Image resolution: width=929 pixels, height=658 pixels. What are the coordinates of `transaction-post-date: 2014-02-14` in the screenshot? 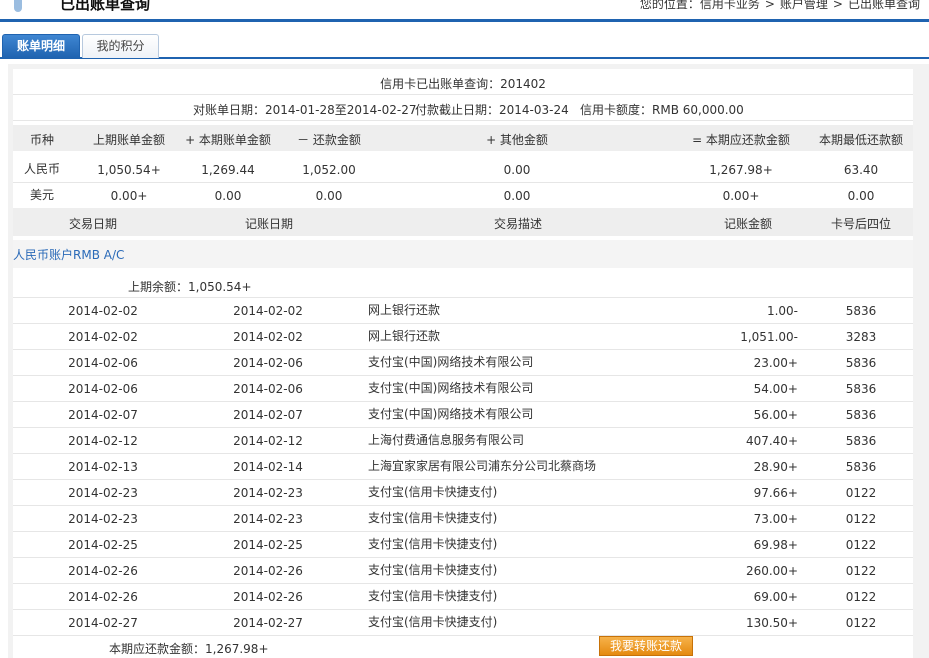 It's located at (268, 467).